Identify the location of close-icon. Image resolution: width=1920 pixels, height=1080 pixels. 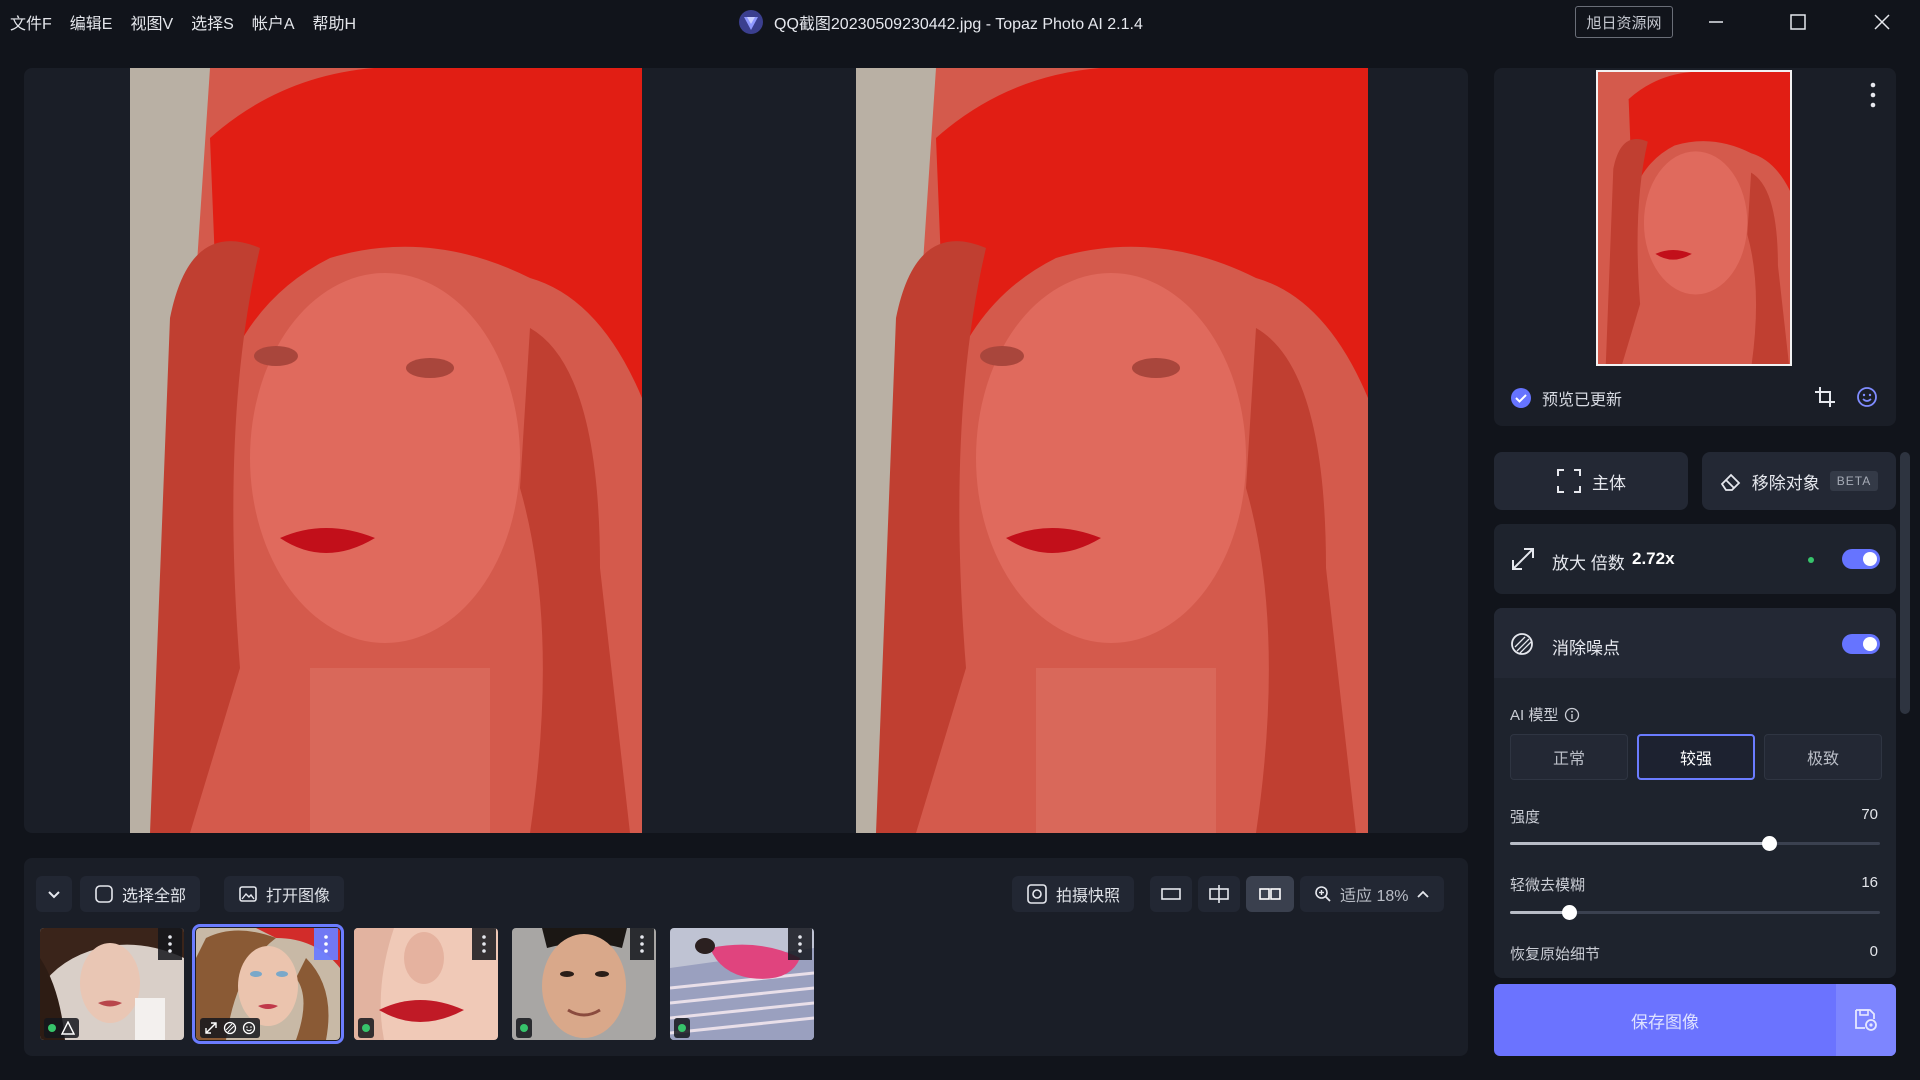
(1882, 22).